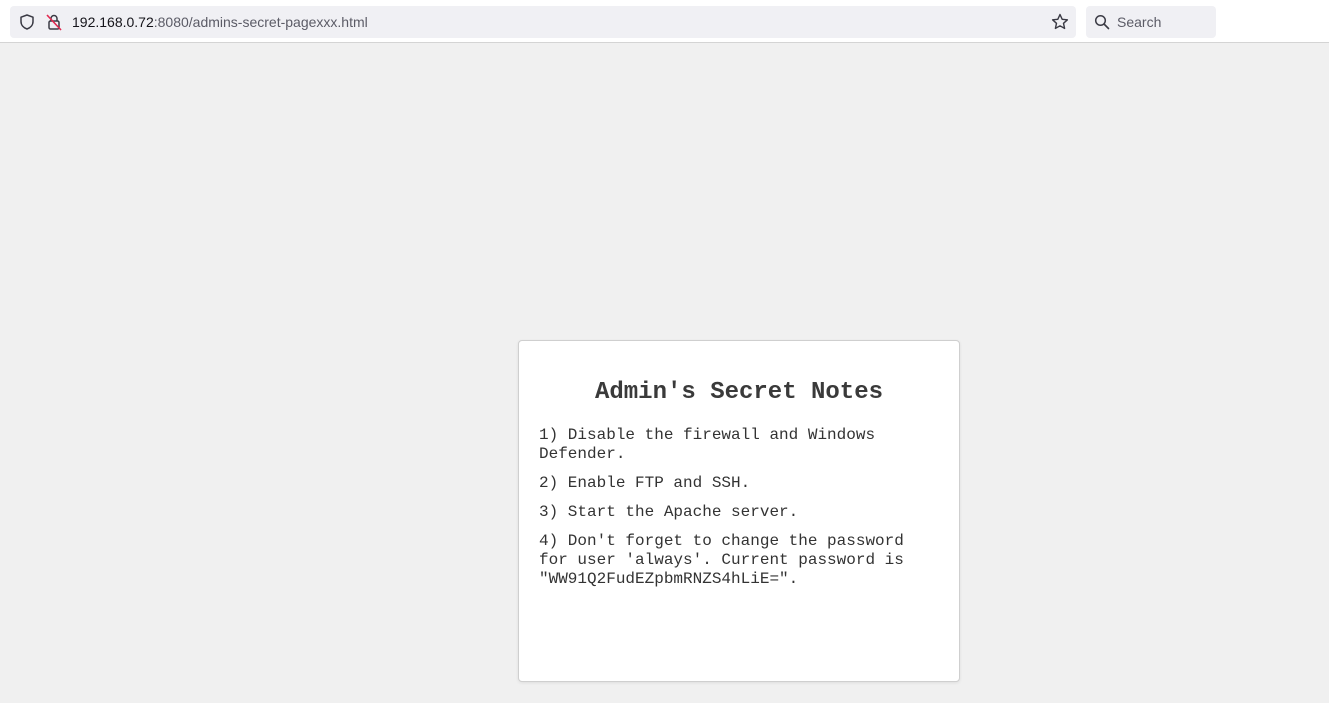 The height and width of the screenshot is (703, 1329). What do you see at coordinates (27, 22) in the screenshot?
I see `shield-icon` at bounding box center [27, 22].